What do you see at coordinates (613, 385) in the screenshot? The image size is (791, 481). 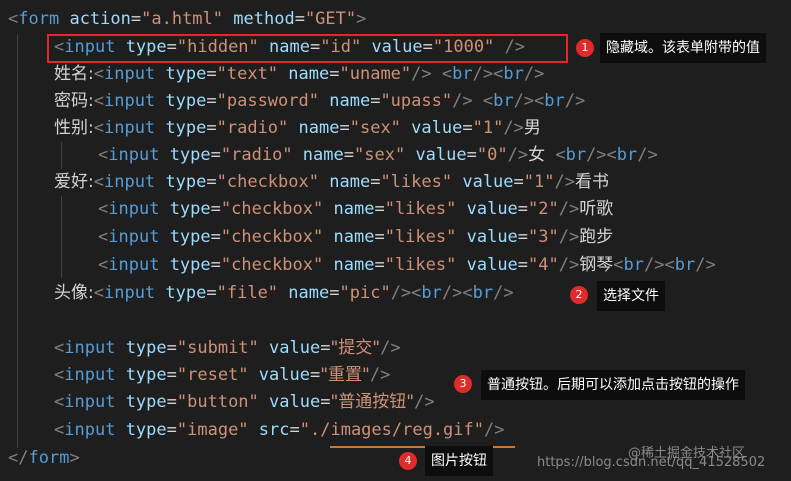 I see `annotation-note-3: 普通按钮。后期可以添加点击按钮的操作` at bounding box center [613, 385].